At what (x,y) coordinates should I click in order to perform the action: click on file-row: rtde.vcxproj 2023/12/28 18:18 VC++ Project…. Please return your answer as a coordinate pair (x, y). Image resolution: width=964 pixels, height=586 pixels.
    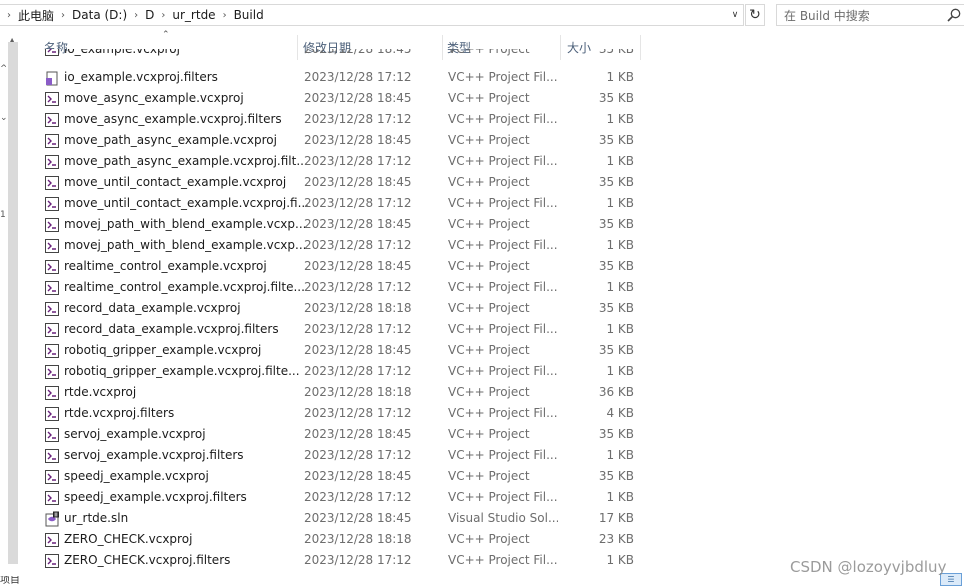
    Looking at the image, I should click on (492, 392).